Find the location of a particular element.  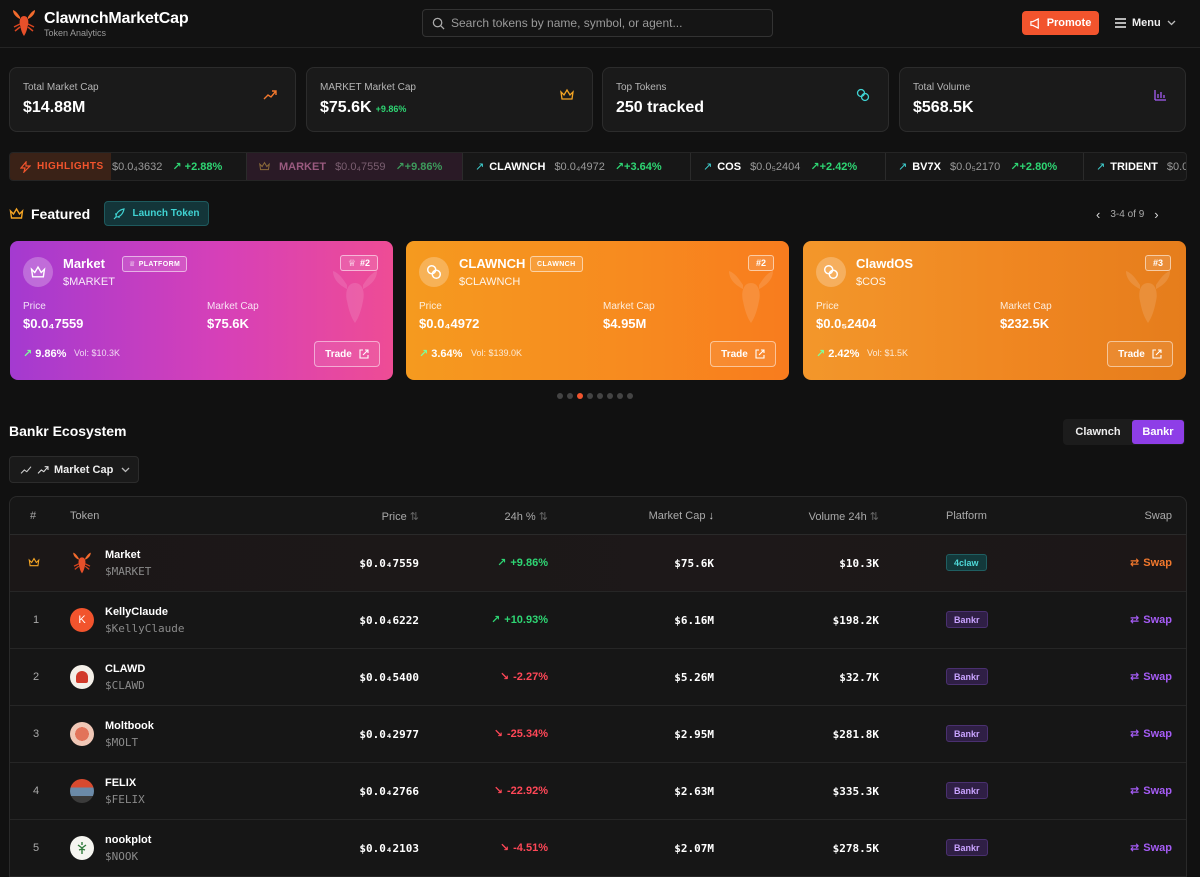

menu-button: Menu is located at coordinates (1145, 23).